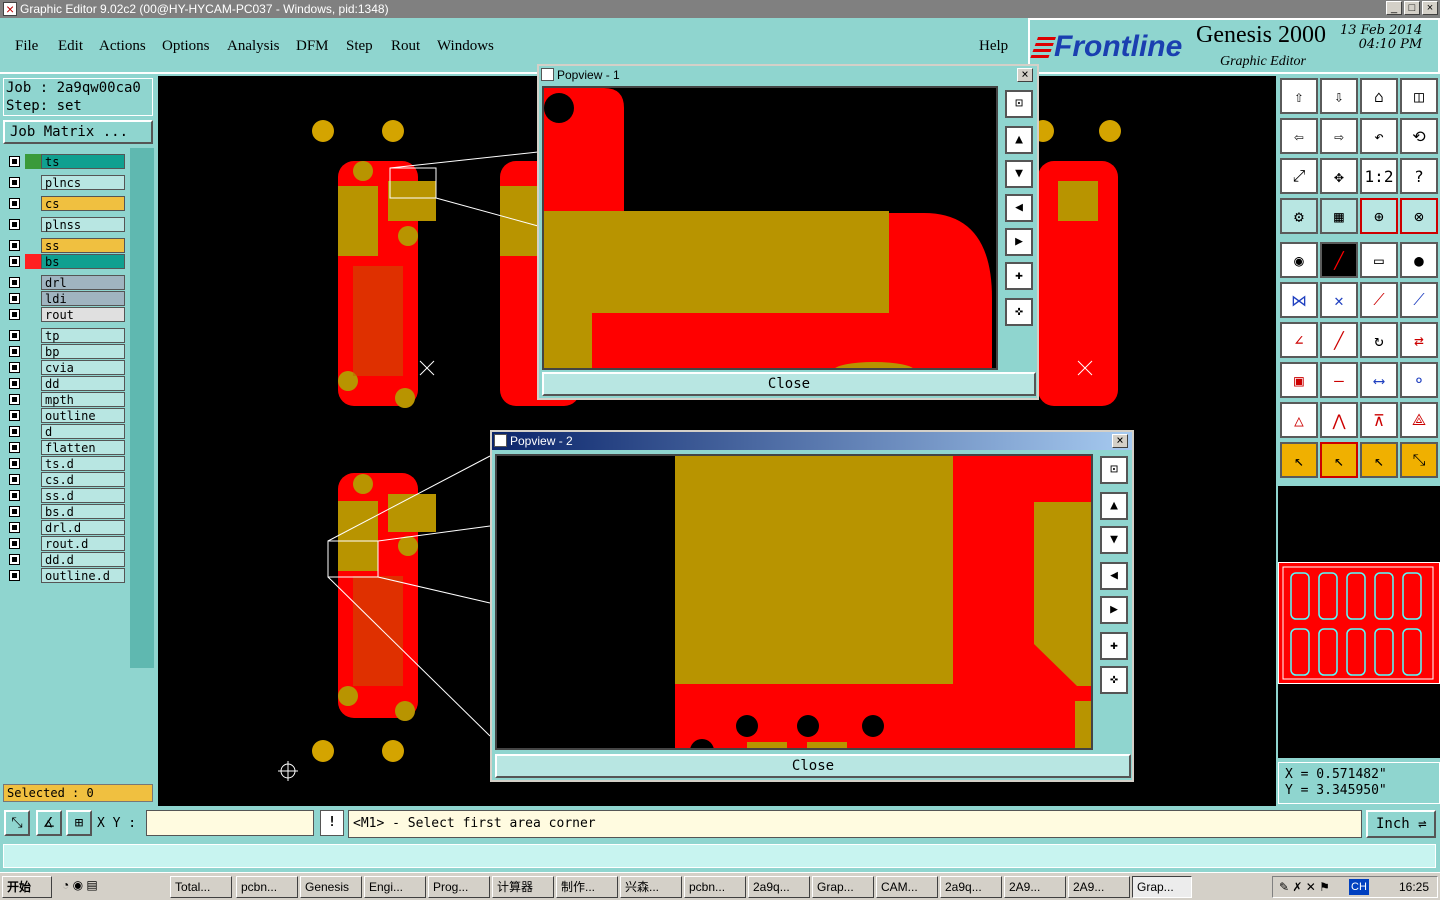  I want to click on layer-row-tp: tp, so click(66, 335).